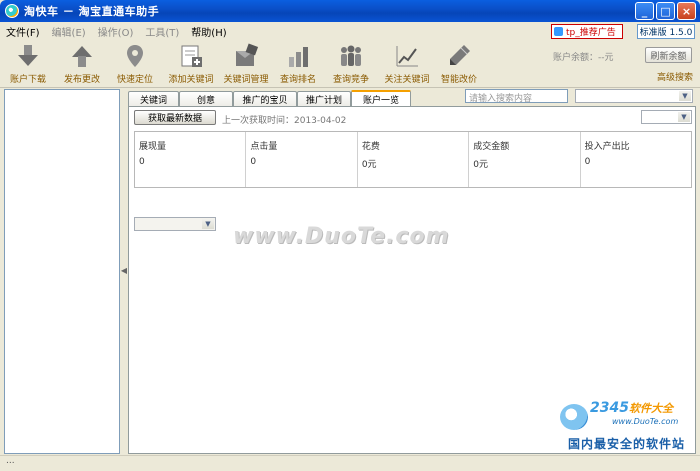 Image resolution: width=700 pixels, height=471 pixels. I want to click on tab-promoted-items: 推广的宝贝, so click(265, 99).